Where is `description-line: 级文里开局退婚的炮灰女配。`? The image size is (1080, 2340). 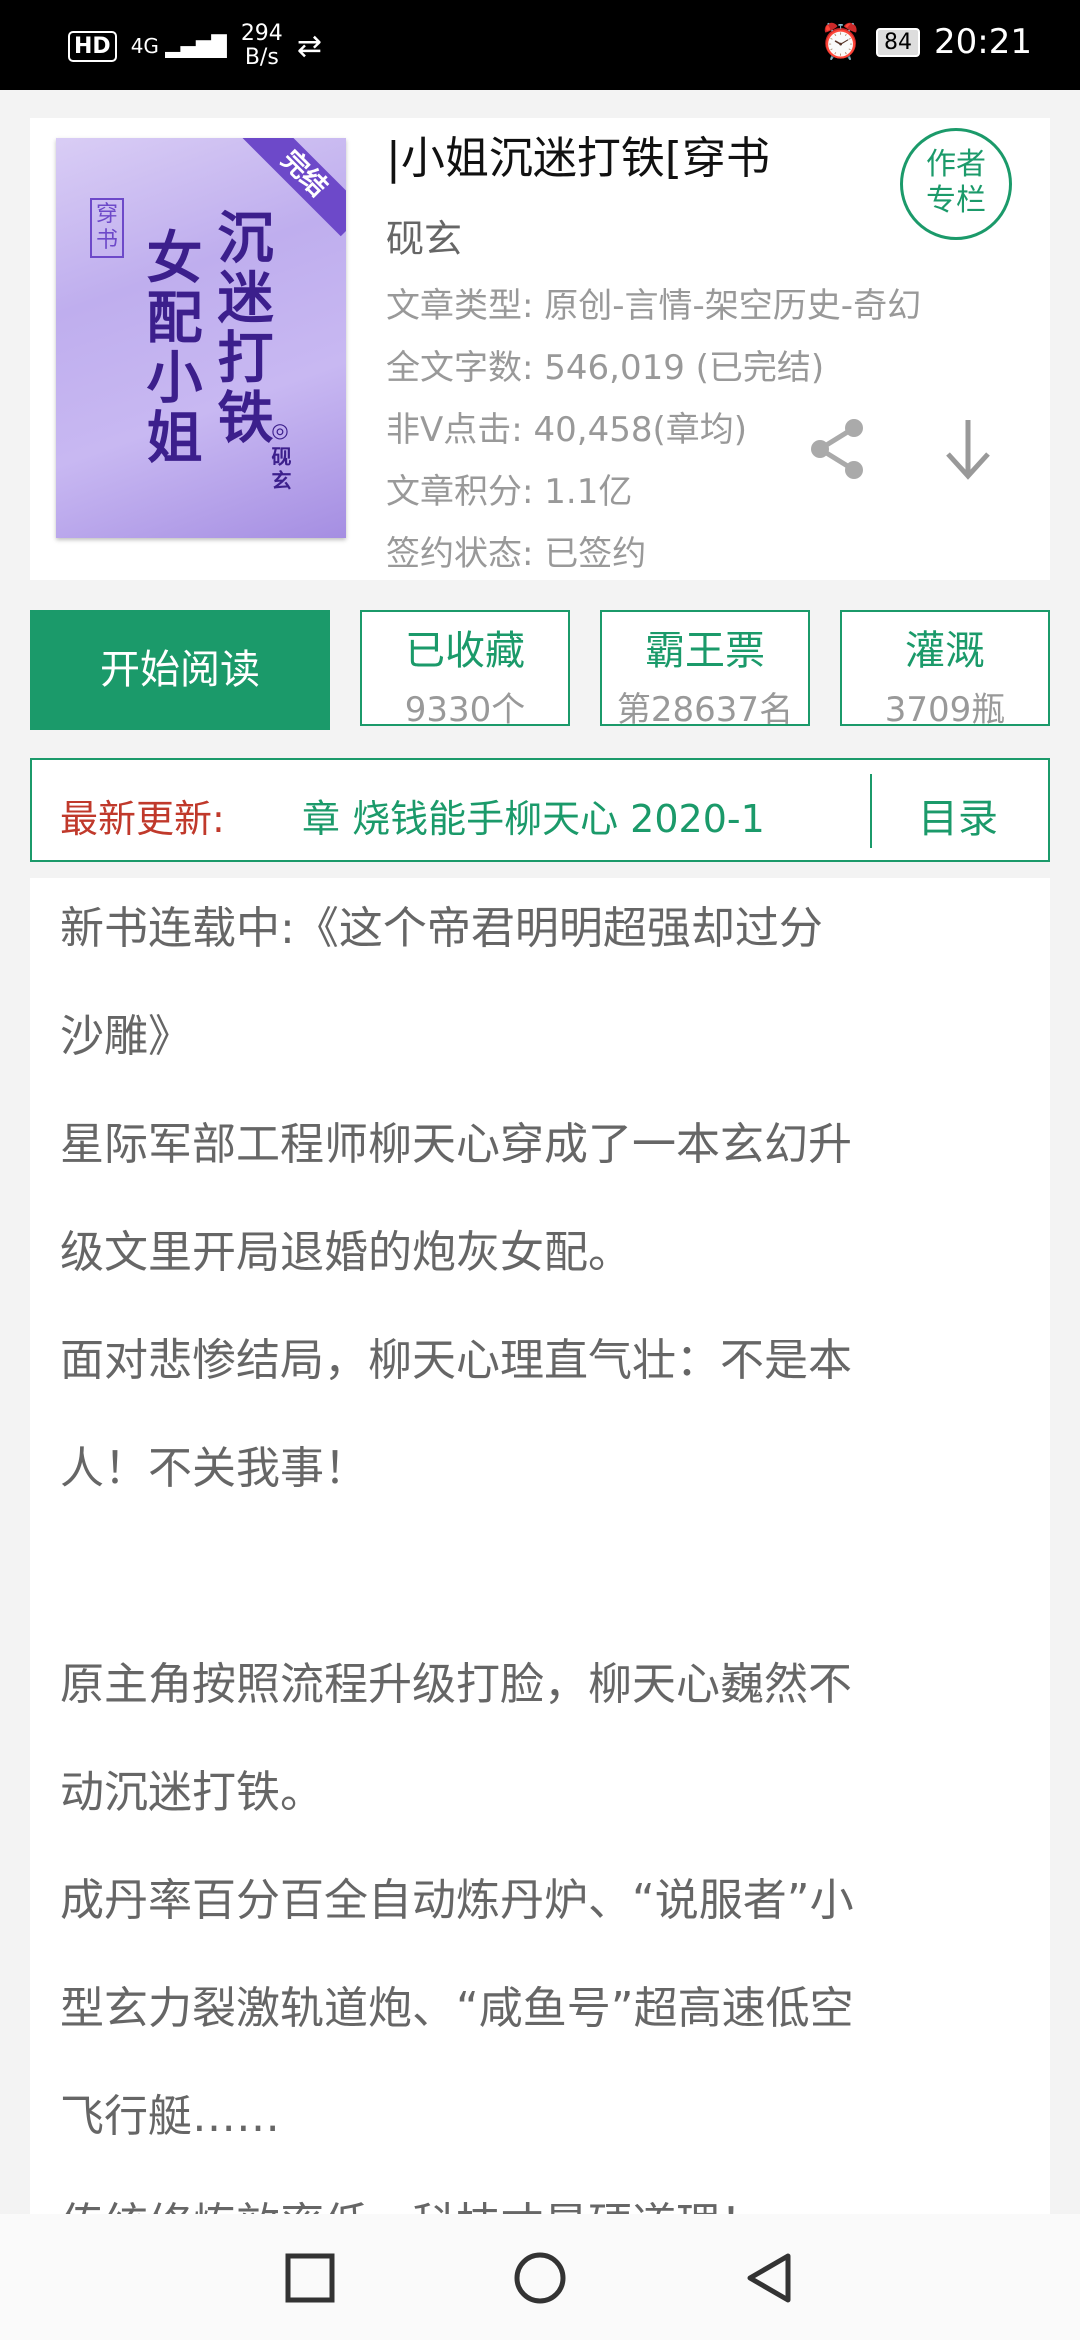 description-line: 级文里开局退婚的炮灰女配。 is located at coordinates (346, 1252).